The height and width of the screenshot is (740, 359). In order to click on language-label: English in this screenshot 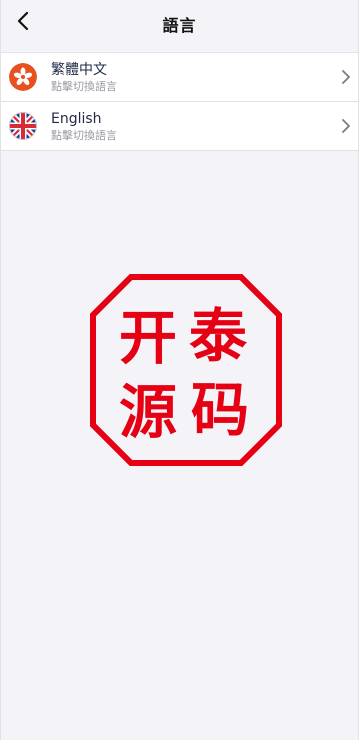, I will do `click(76, 119)`.